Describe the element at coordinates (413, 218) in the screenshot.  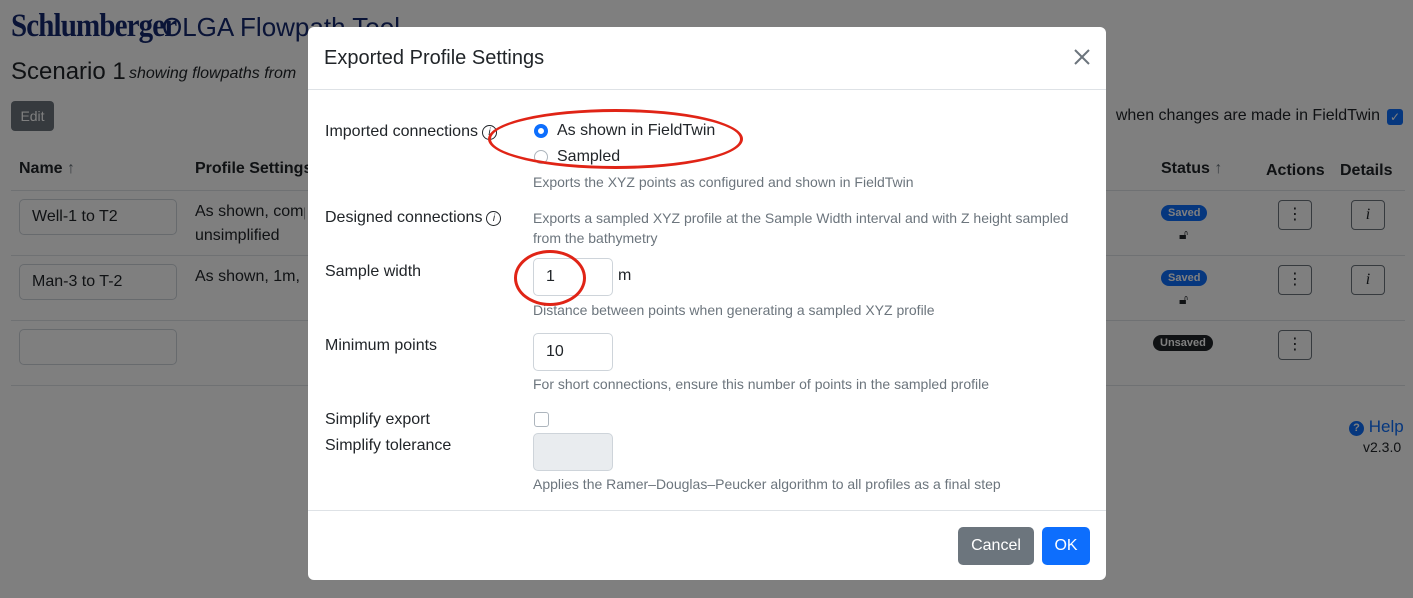
I see `designed-connections-label: Designed connections i` at that location.